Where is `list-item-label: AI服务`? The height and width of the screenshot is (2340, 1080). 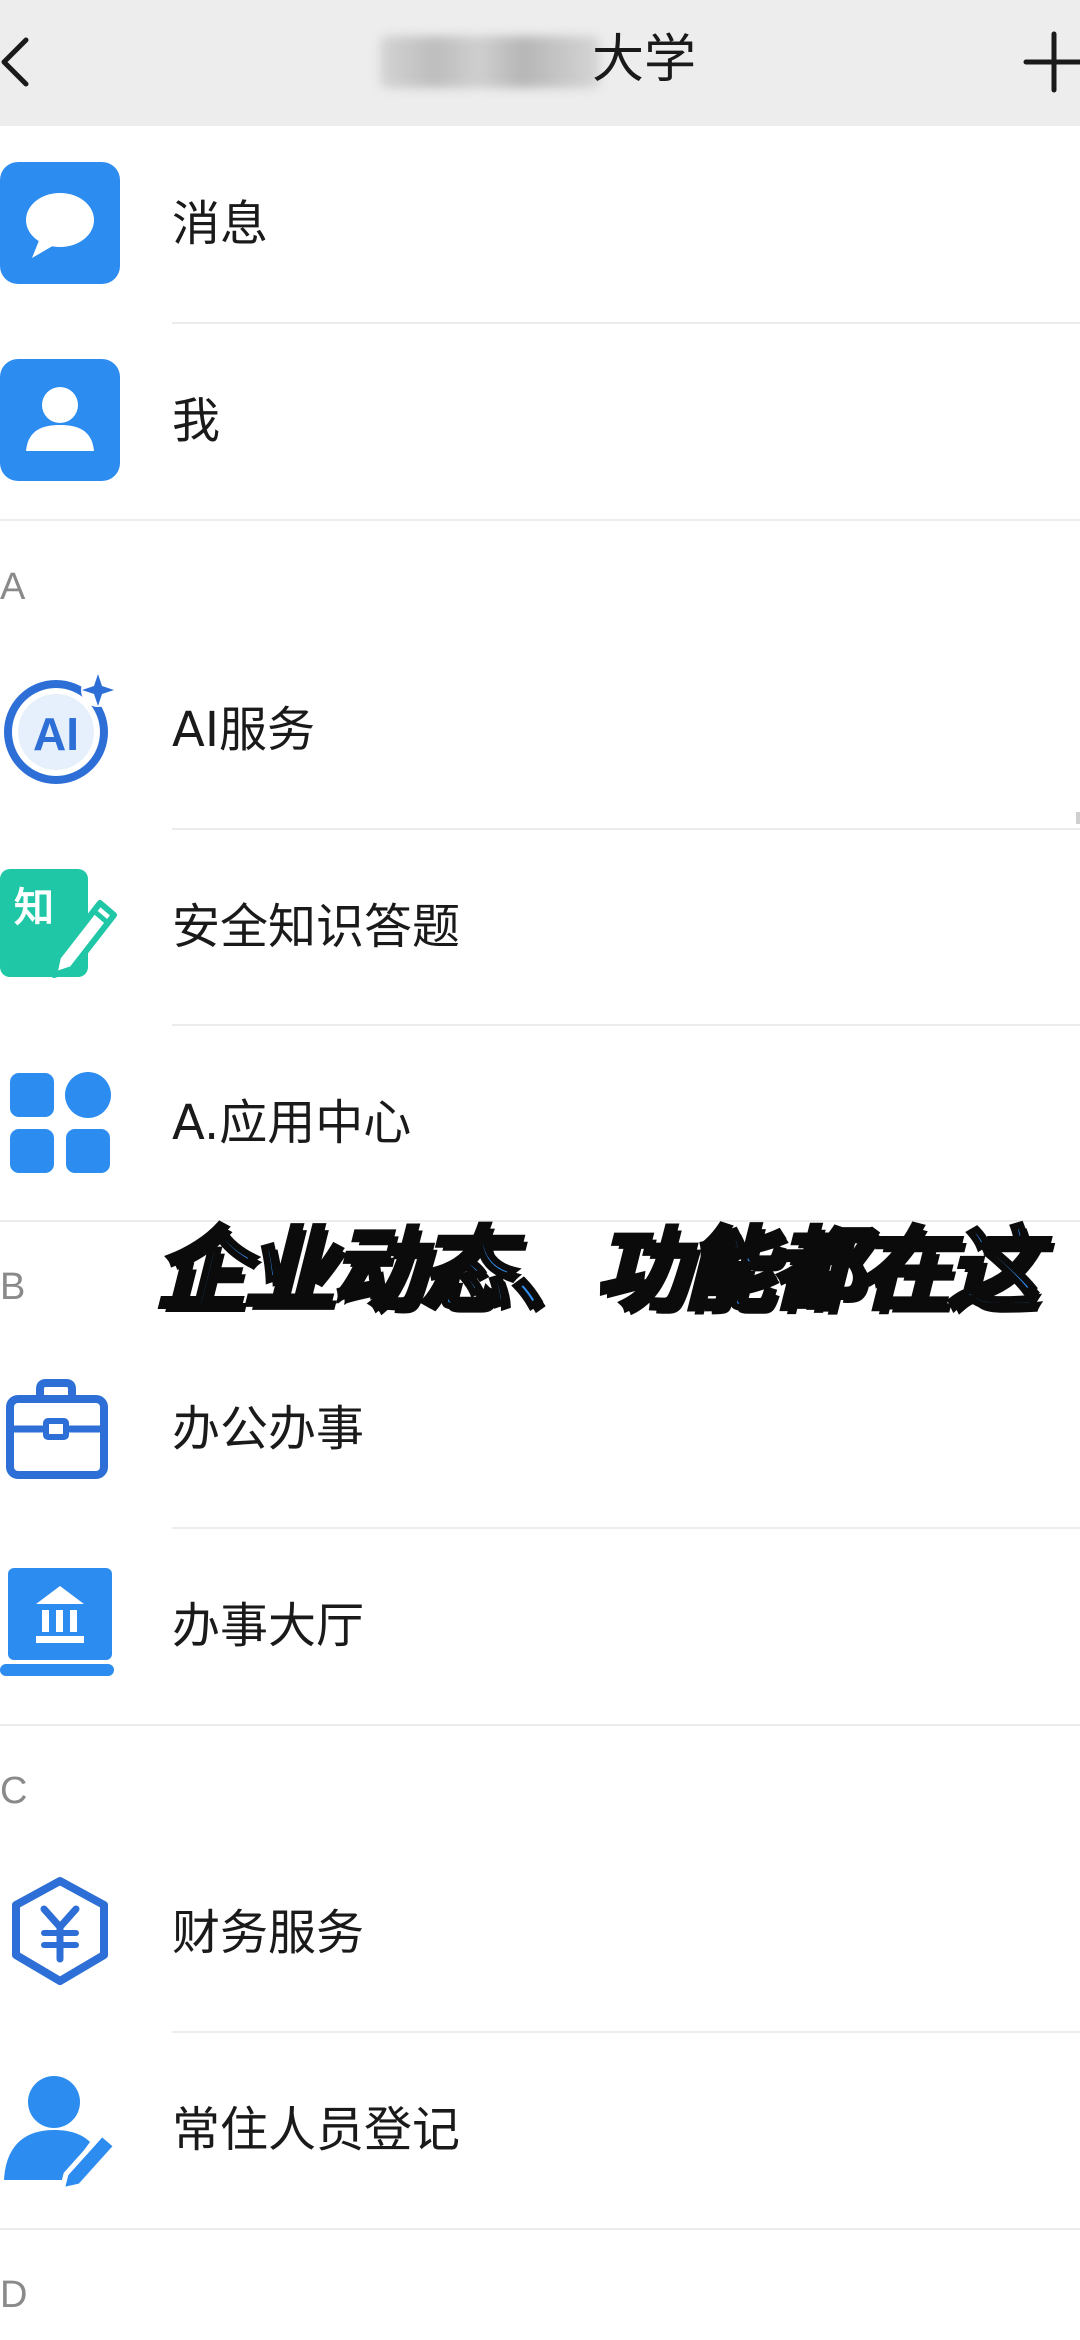 list-item-label: AI服务 is located at coordinates (243, 730).